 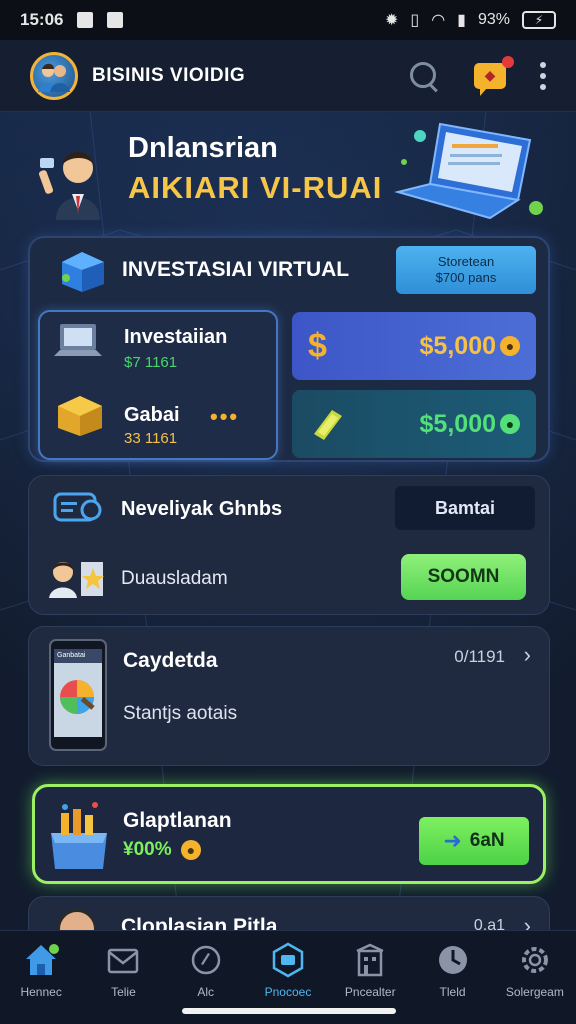 I want to click on app-header: BISINIS VIOIDIG ◆, so click(x=288, y=76).